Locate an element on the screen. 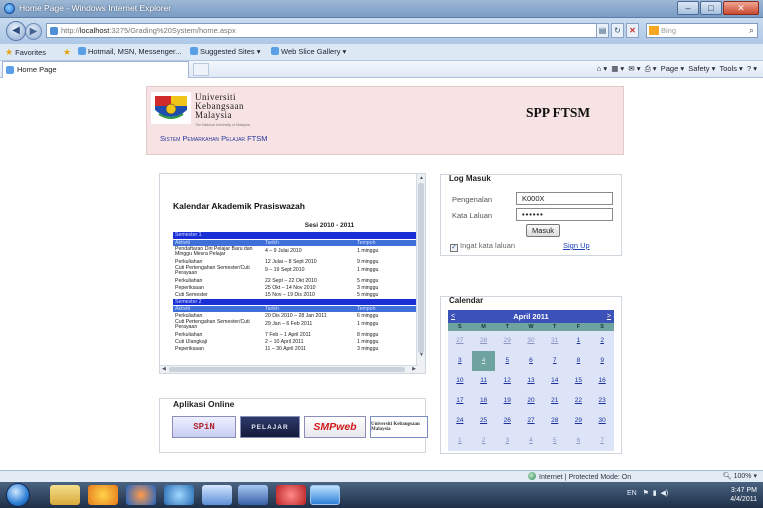  remember-checkbox: ✓ is located at coordinates (454, 248).